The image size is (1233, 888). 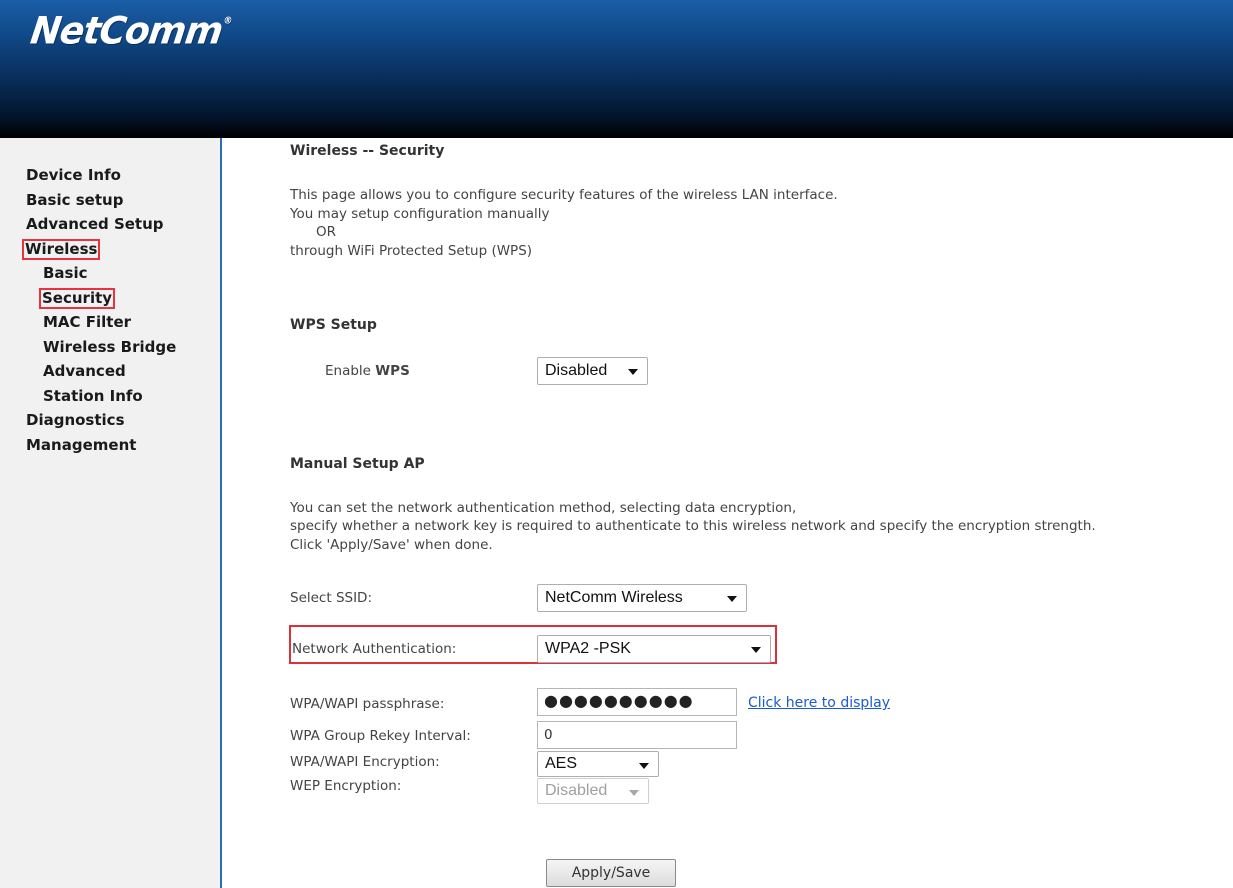 I want to click on passphrase-input: ●●●●●●●●●●, so click(x=637, y=702).